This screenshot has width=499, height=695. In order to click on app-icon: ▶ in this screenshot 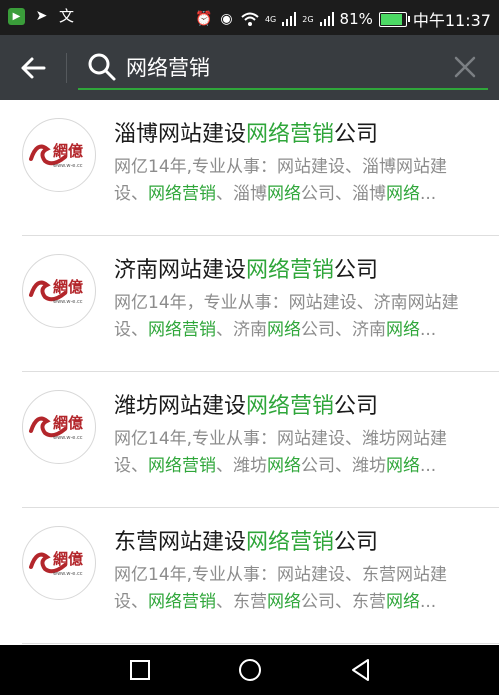, I will do `click(16, 16)`.